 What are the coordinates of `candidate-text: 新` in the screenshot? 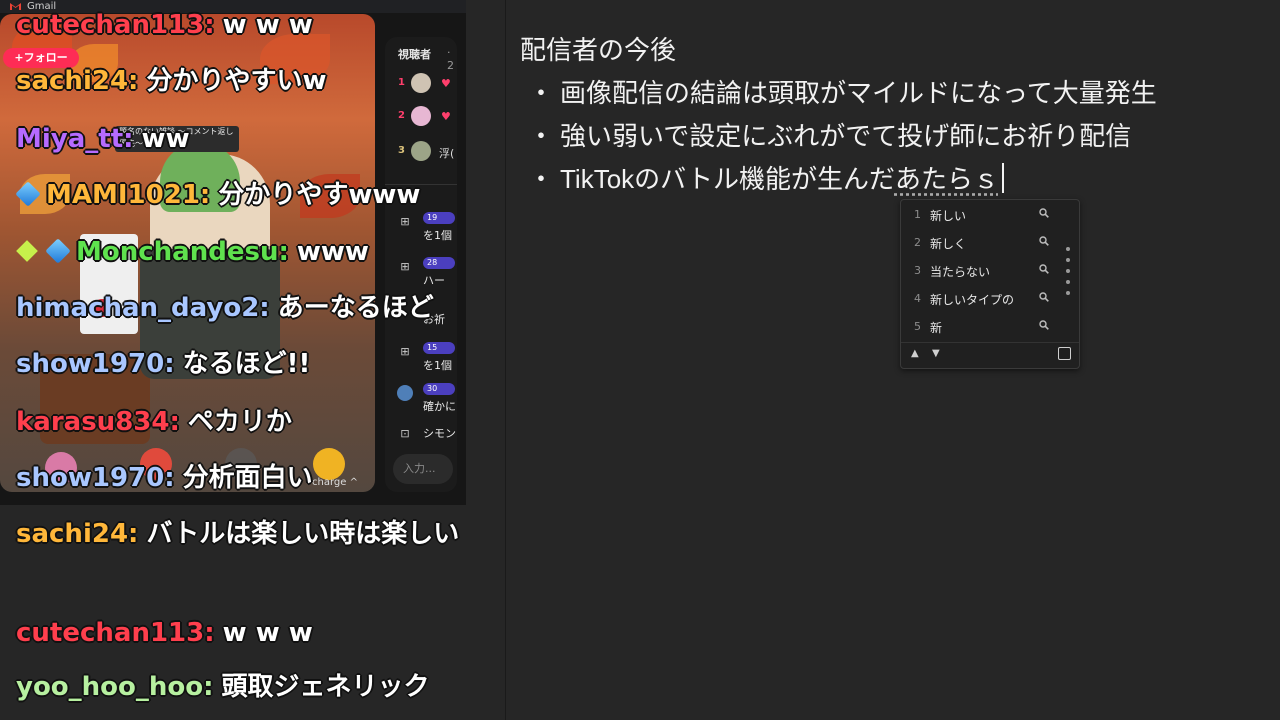 It's located at (936, 328).